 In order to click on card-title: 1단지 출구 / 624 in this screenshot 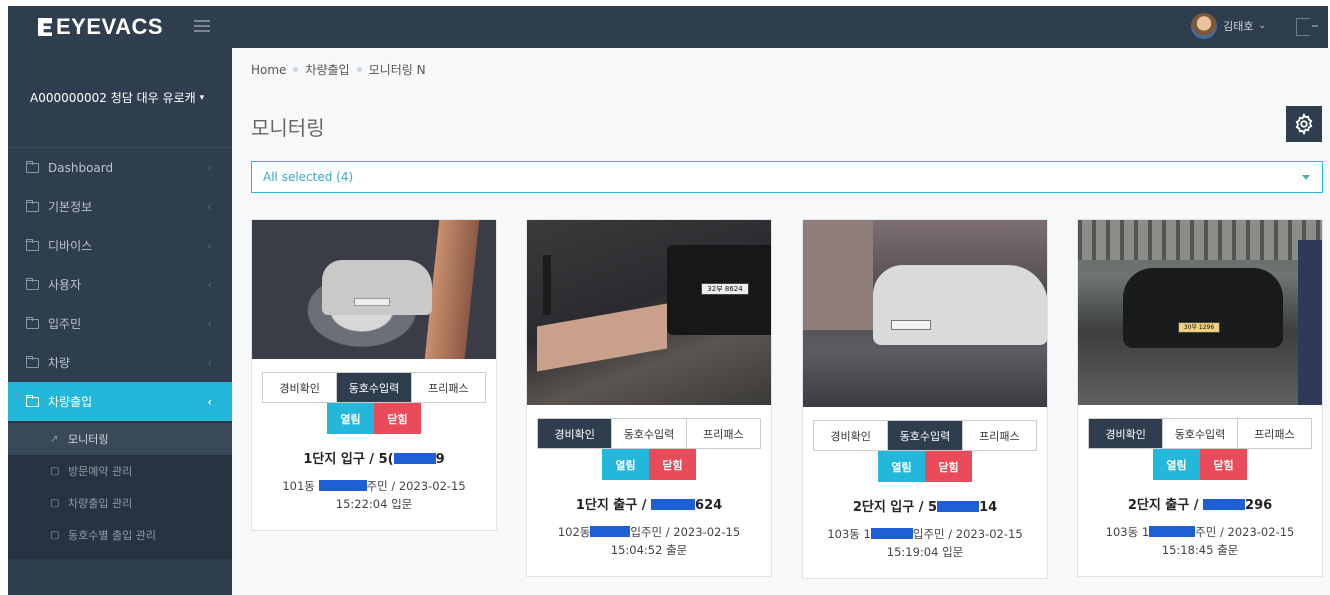, I will do `click(649, 503)`.